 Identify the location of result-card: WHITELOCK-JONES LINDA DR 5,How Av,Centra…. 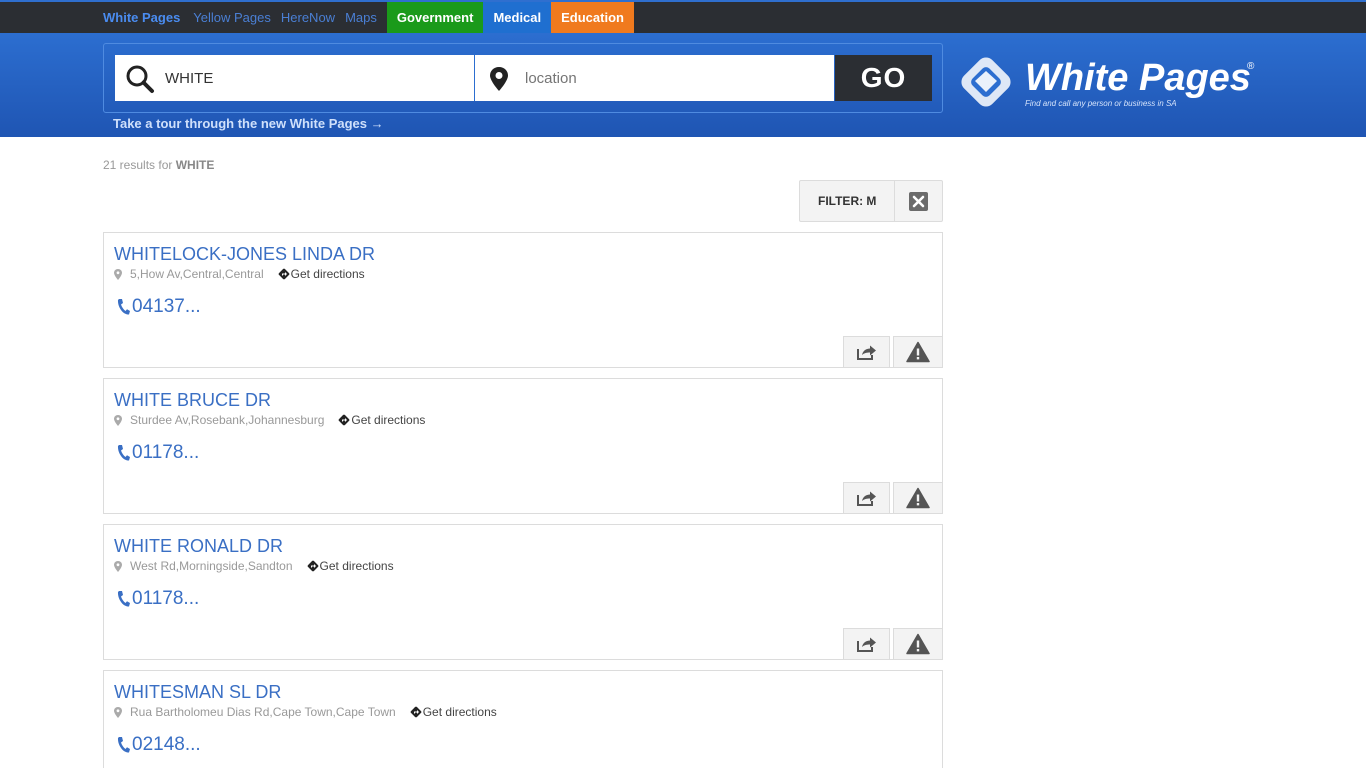
(523, 300).